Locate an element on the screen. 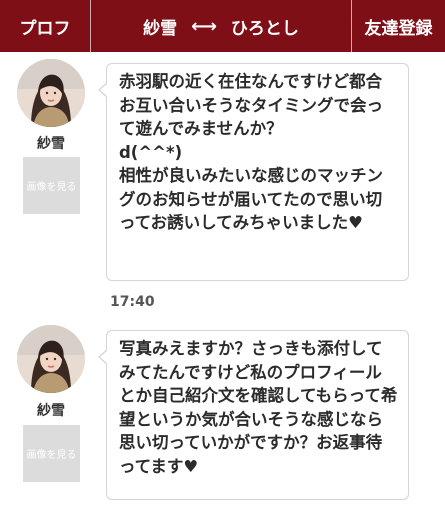 The height and width of the screenshot is (507, 445). profile-button: プロフ is located at coordinates (45, 26).